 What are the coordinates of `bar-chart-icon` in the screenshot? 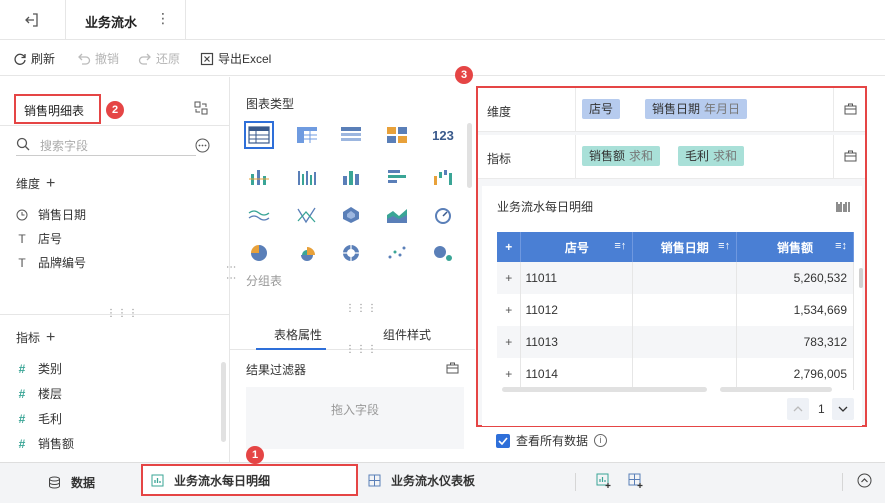 It's located at (397, 177).